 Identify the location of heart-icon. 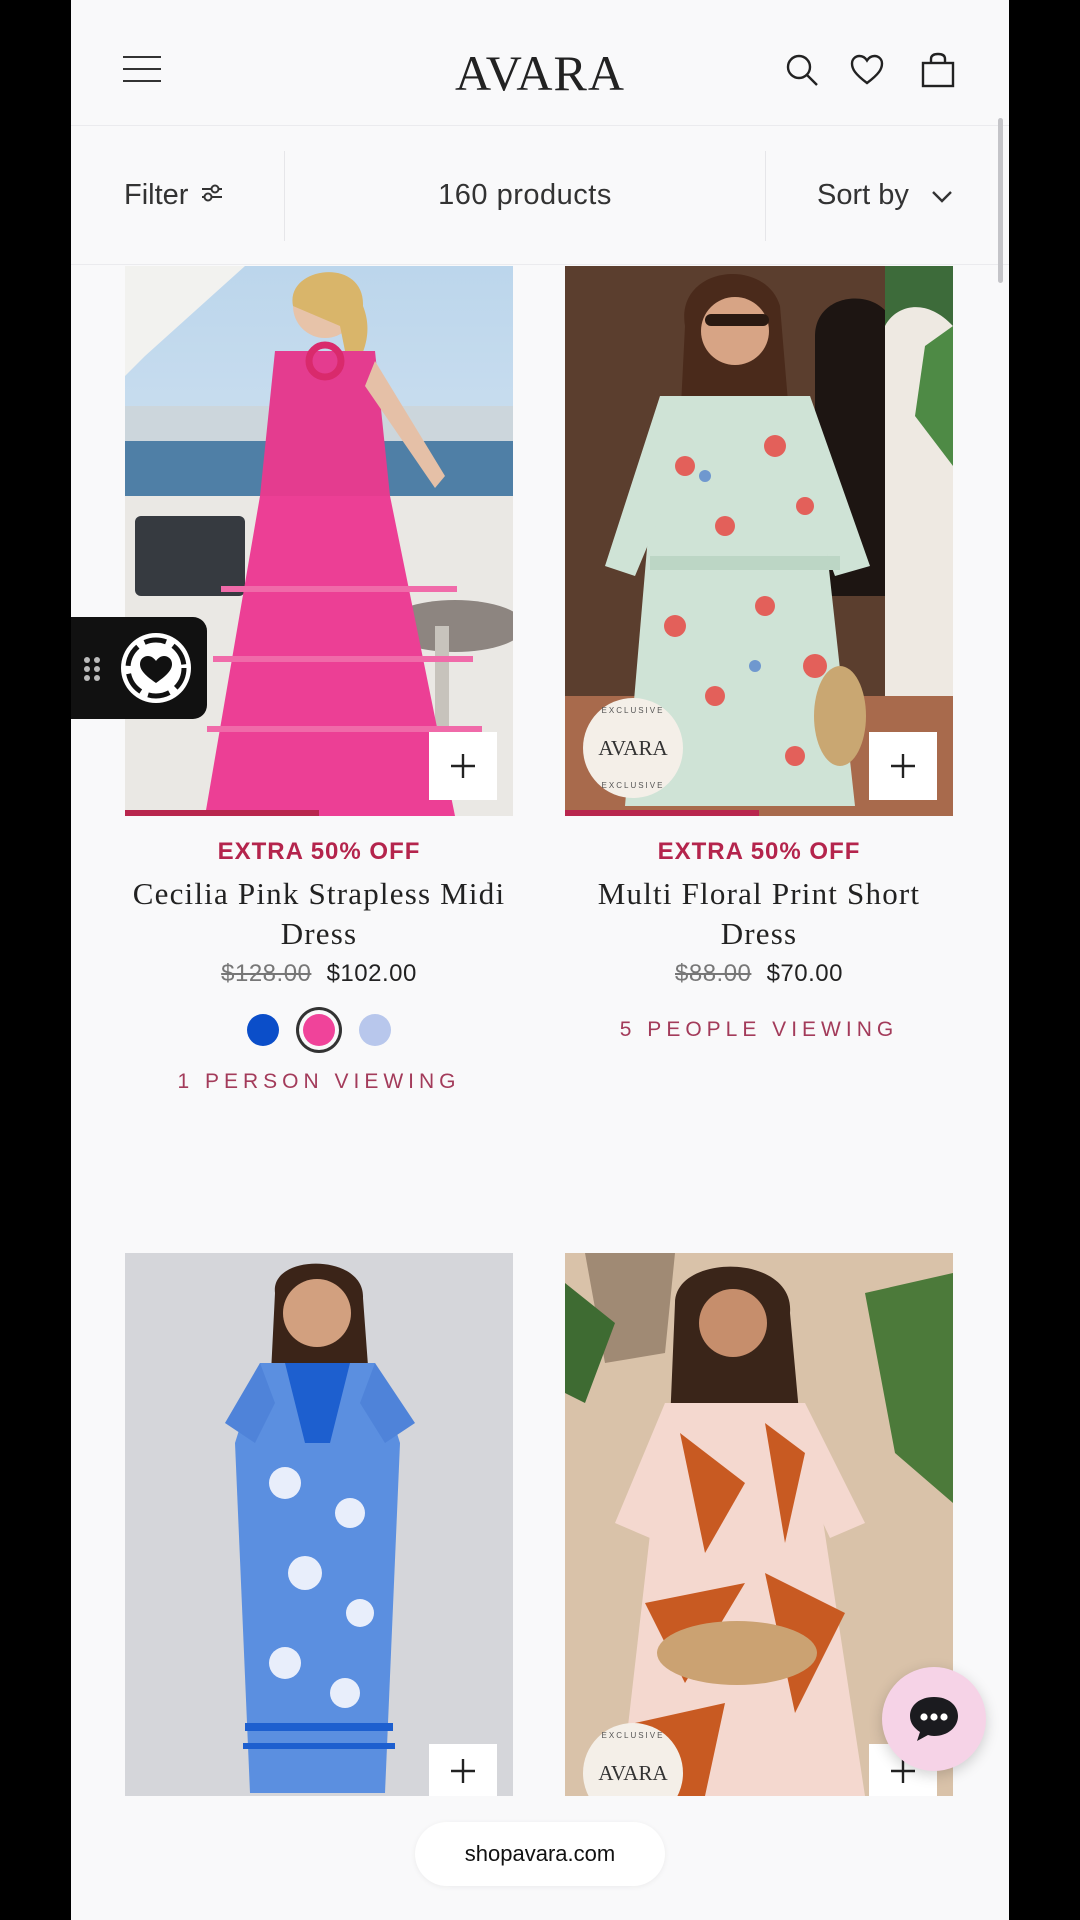
(867, 70).